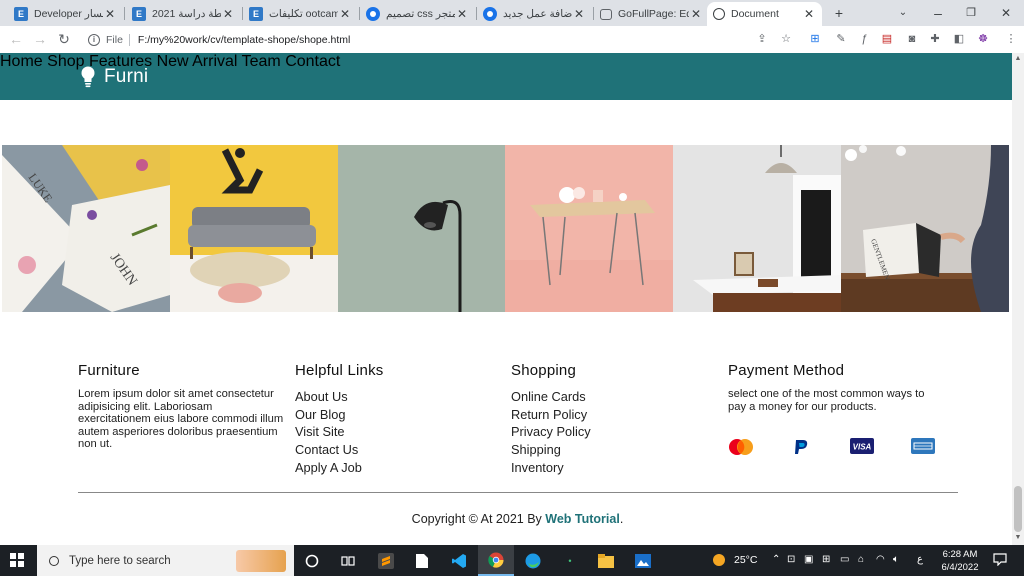  Describe the element at coordinates (124, 13) in the screenshot. I see `tab-divider` at that location.